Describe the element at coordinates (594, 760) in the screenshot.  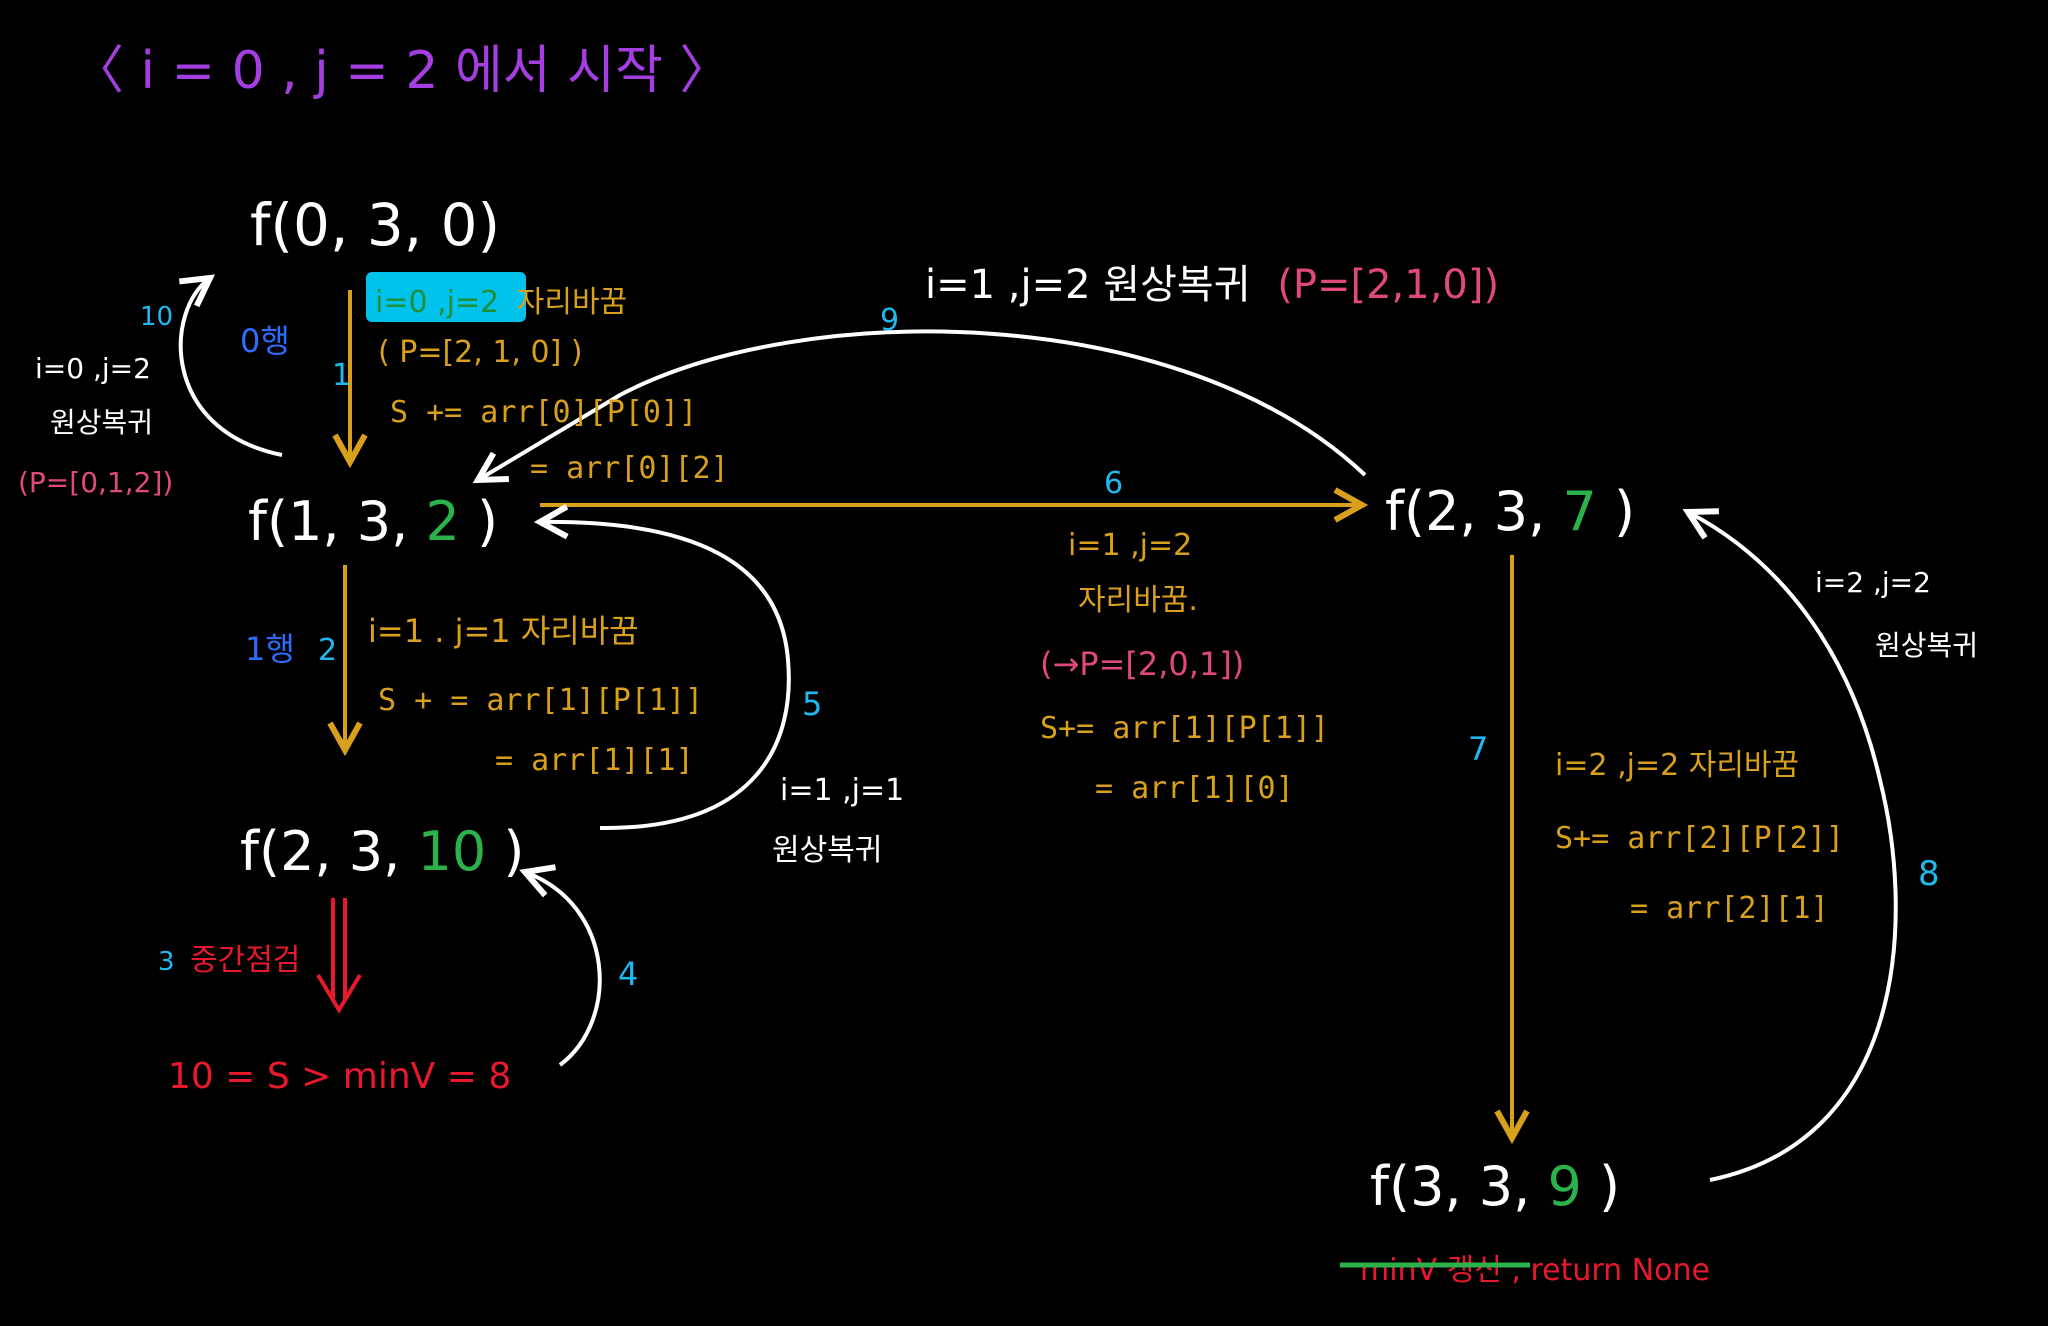
I see `sum-note-b2: = arr[1][1]` at that location.